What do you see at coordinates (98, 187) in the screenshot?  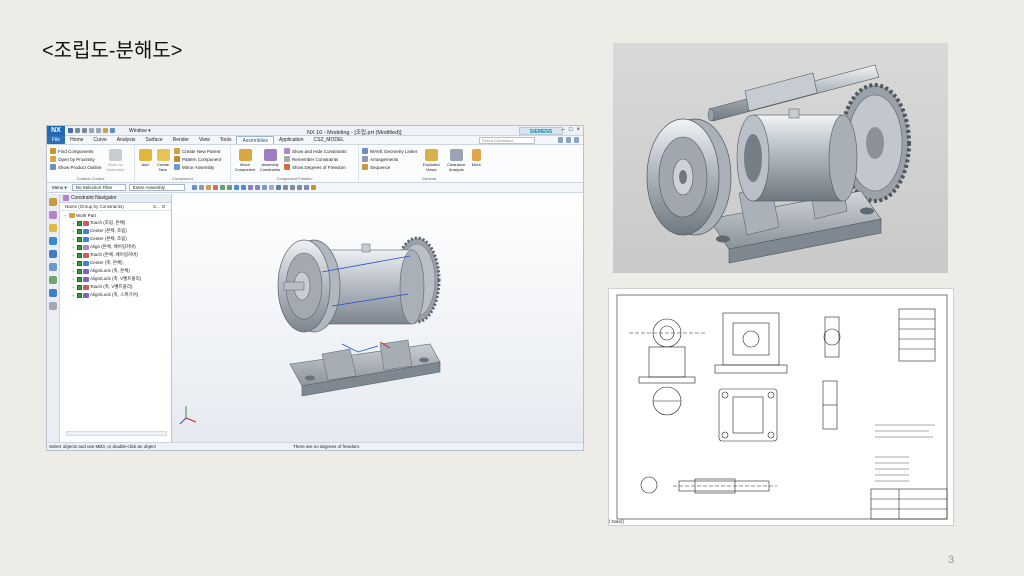 I see `selection-filter-dropdown: No Selection Filter` at bounding box center [98, 187].